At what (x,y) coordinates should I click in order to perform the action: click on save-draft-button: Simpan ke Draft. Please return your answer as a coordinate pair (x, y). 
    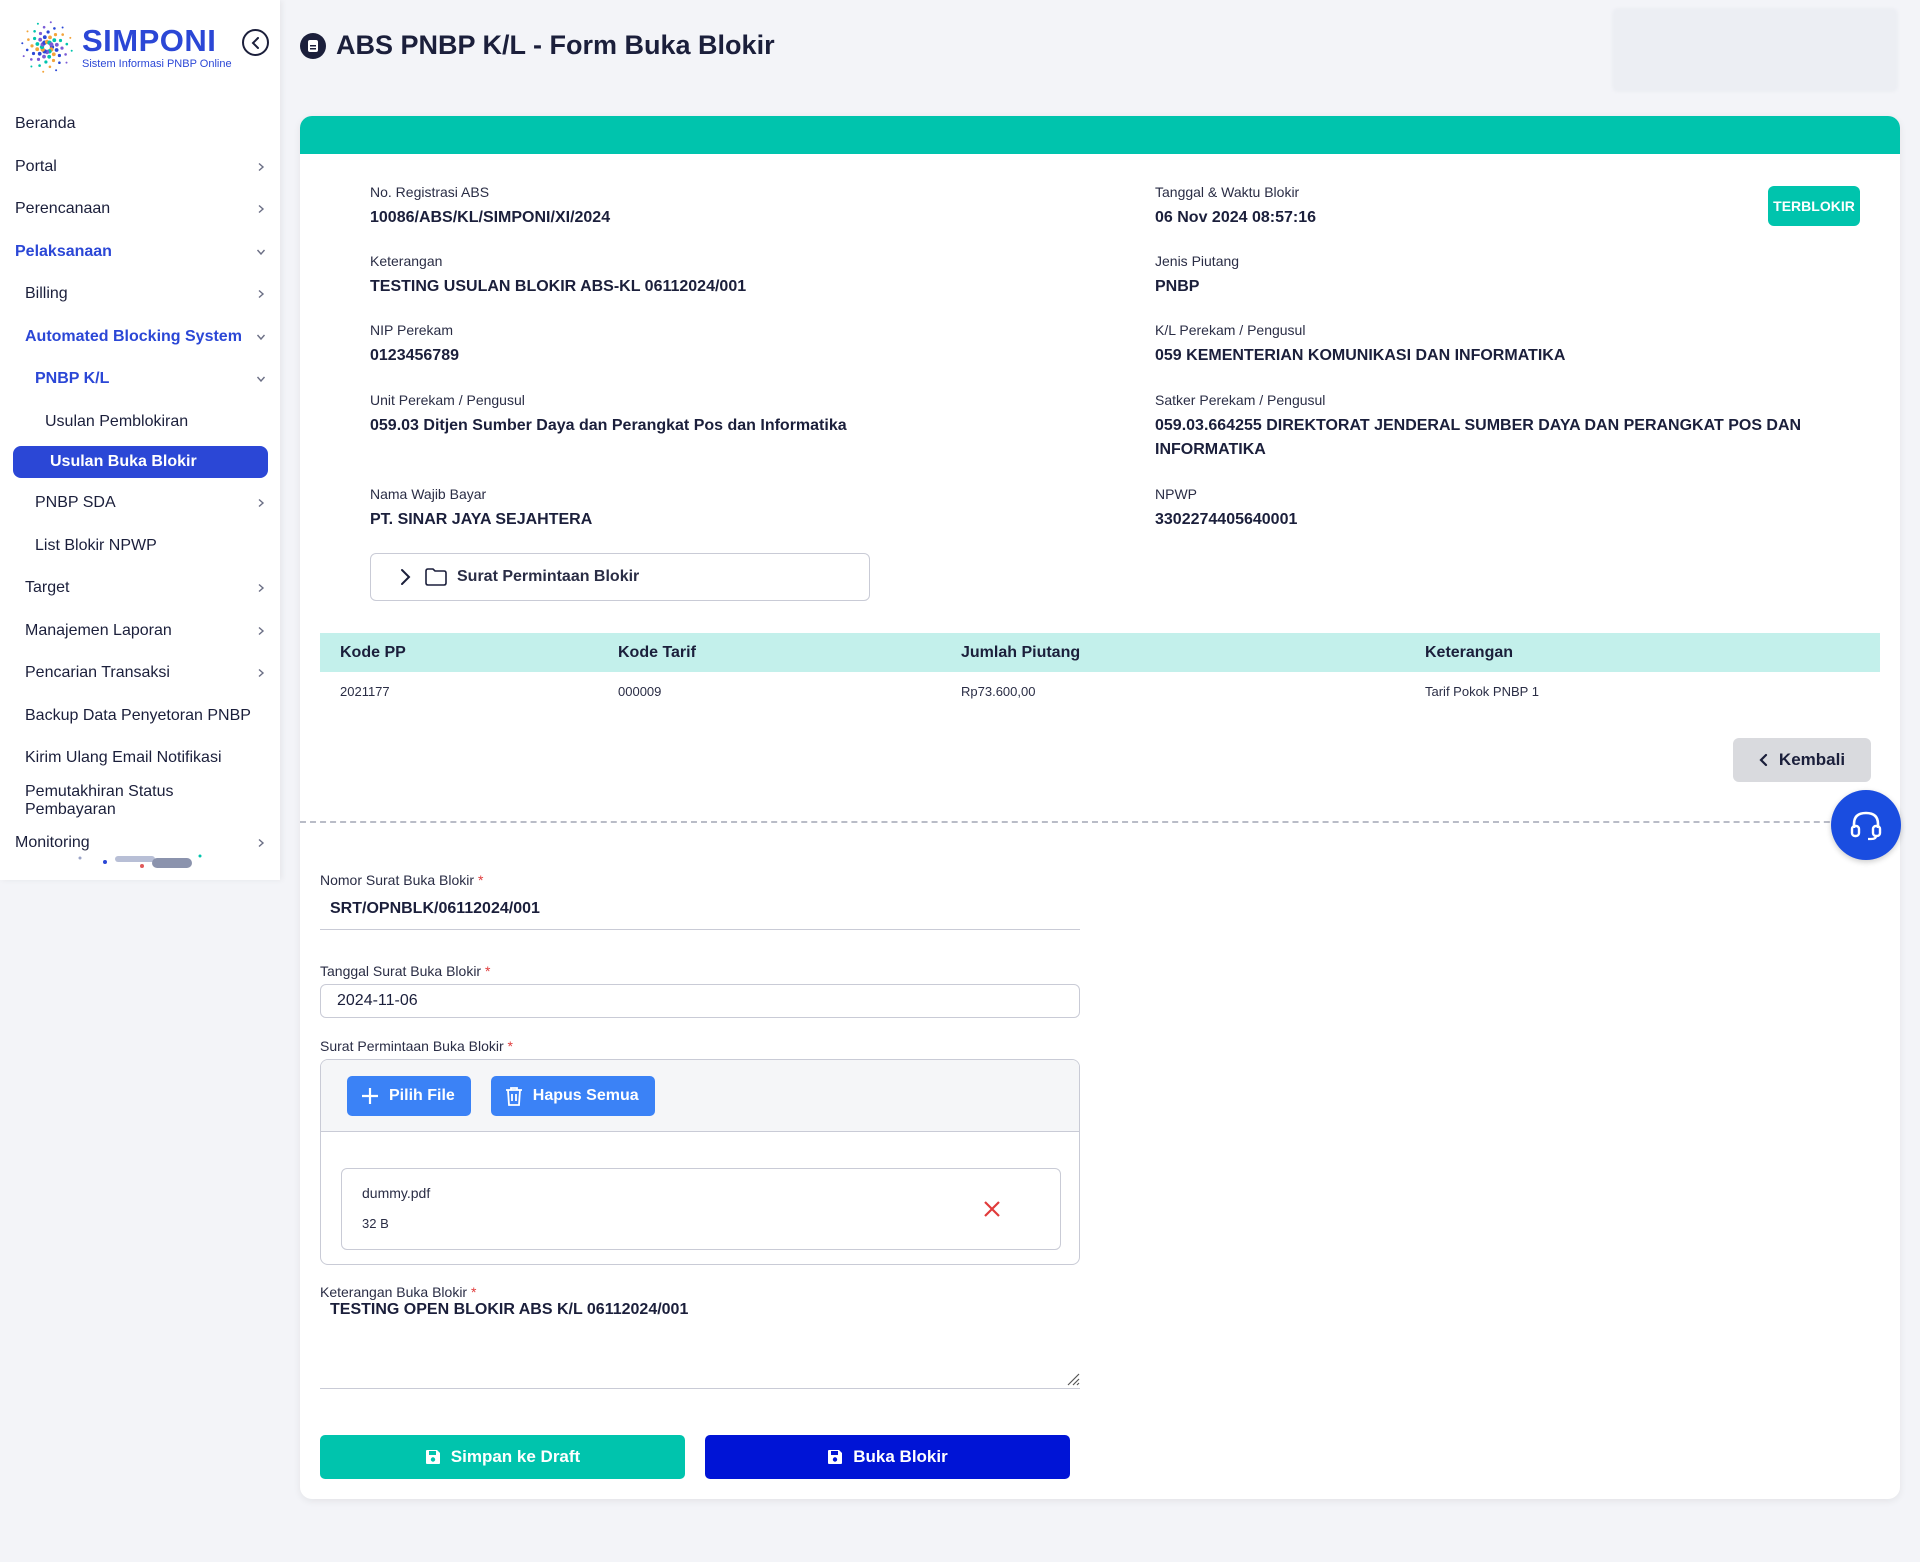
    Looking at the image, I should click on (502, 1457).